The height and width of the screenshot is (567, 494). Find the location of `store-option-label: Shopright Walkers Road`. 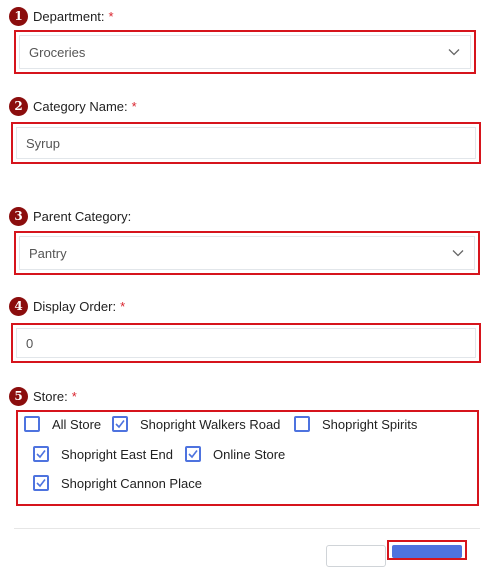

store-option-label: Shopright Walkers Road is located at coordinates (210, 424).